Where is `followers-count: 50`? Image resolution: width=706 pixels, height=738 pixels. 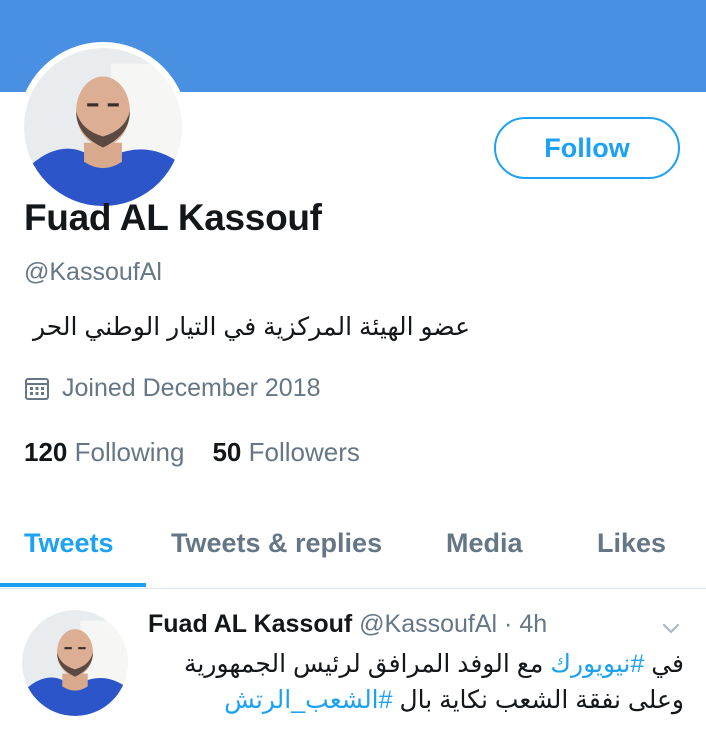
followers-count: 50 is located at coordinates (227, 452).